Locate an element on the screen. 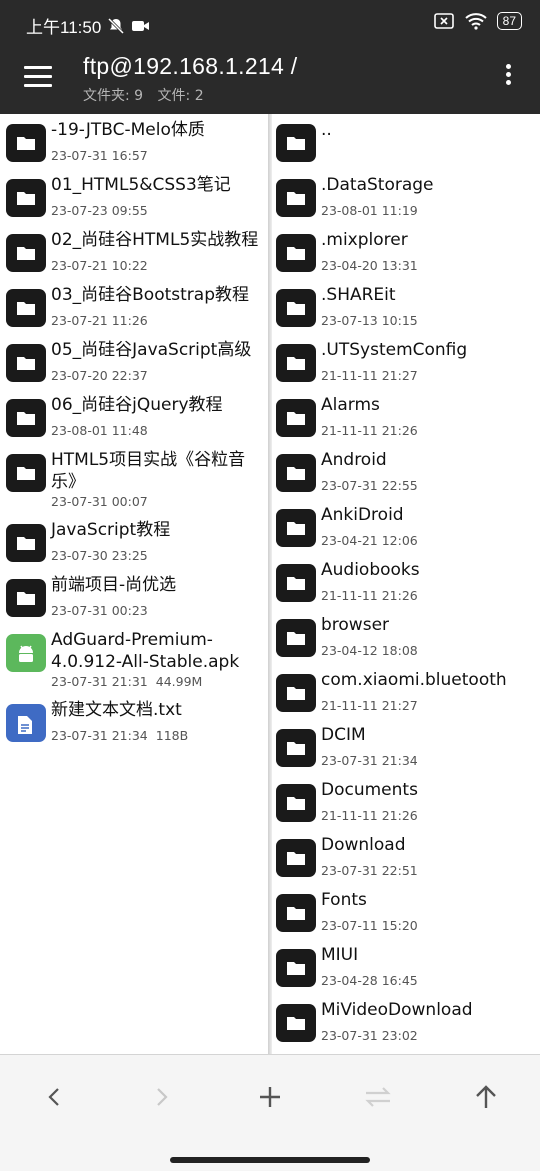 The width and height of the screenshot is (540, 1171). add-icon is located at coordinates (270, 1097).